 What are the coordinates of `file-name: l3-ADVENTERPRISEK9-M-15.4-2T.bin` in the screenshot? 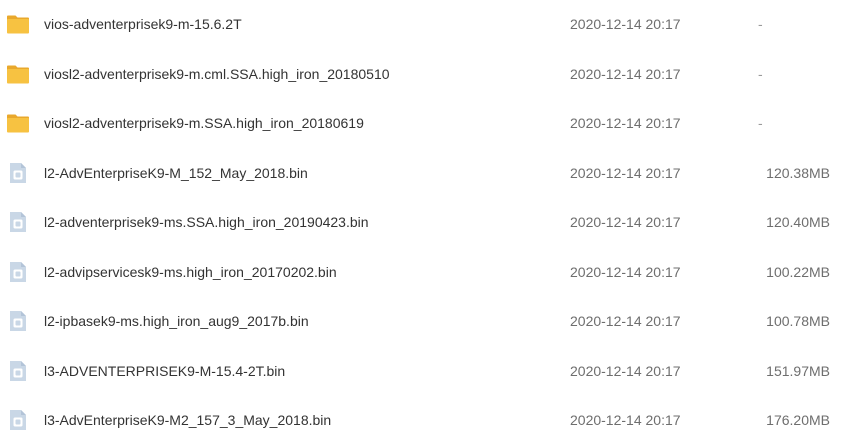 It's located at (164, 371).